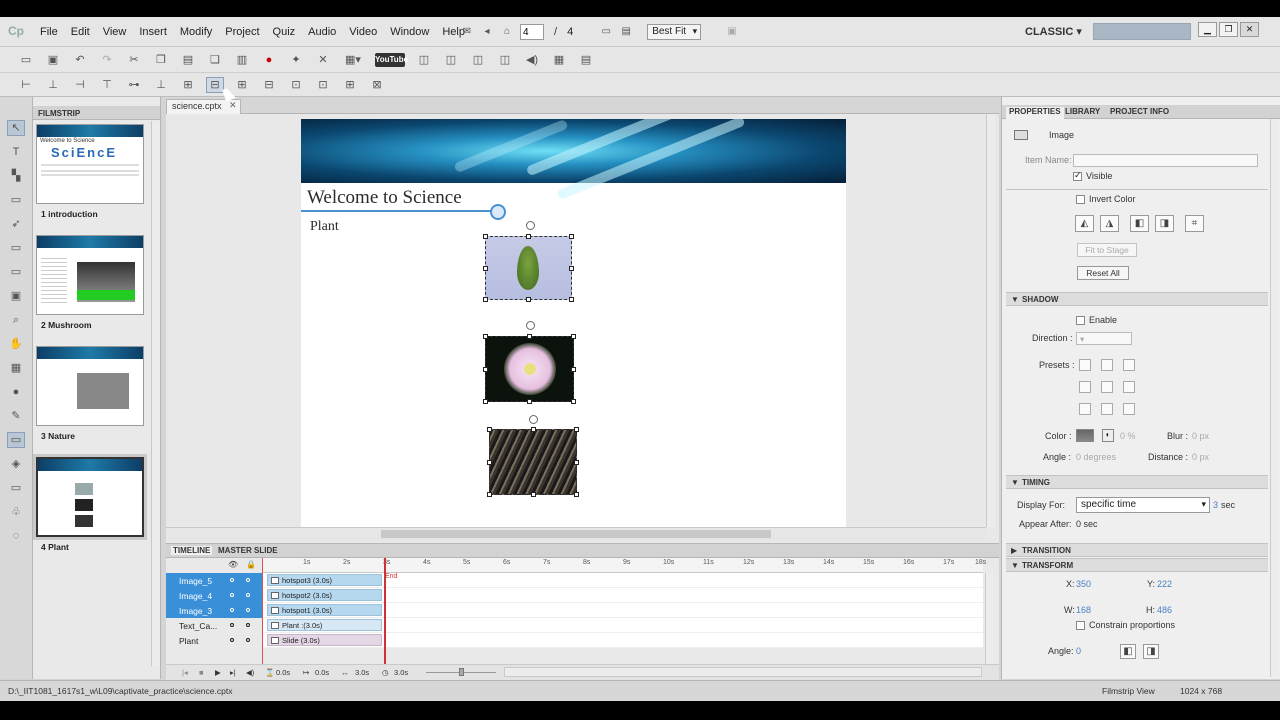  Describe the element at coordinates (90, 164) in the screenshot. I see `slide-thumbnail-1: Welcome to Science SciEncE` at that location.